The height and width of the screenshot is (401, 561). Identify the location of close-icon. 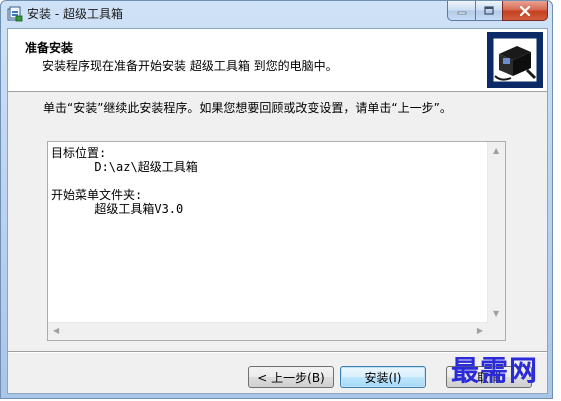
(525, 10).